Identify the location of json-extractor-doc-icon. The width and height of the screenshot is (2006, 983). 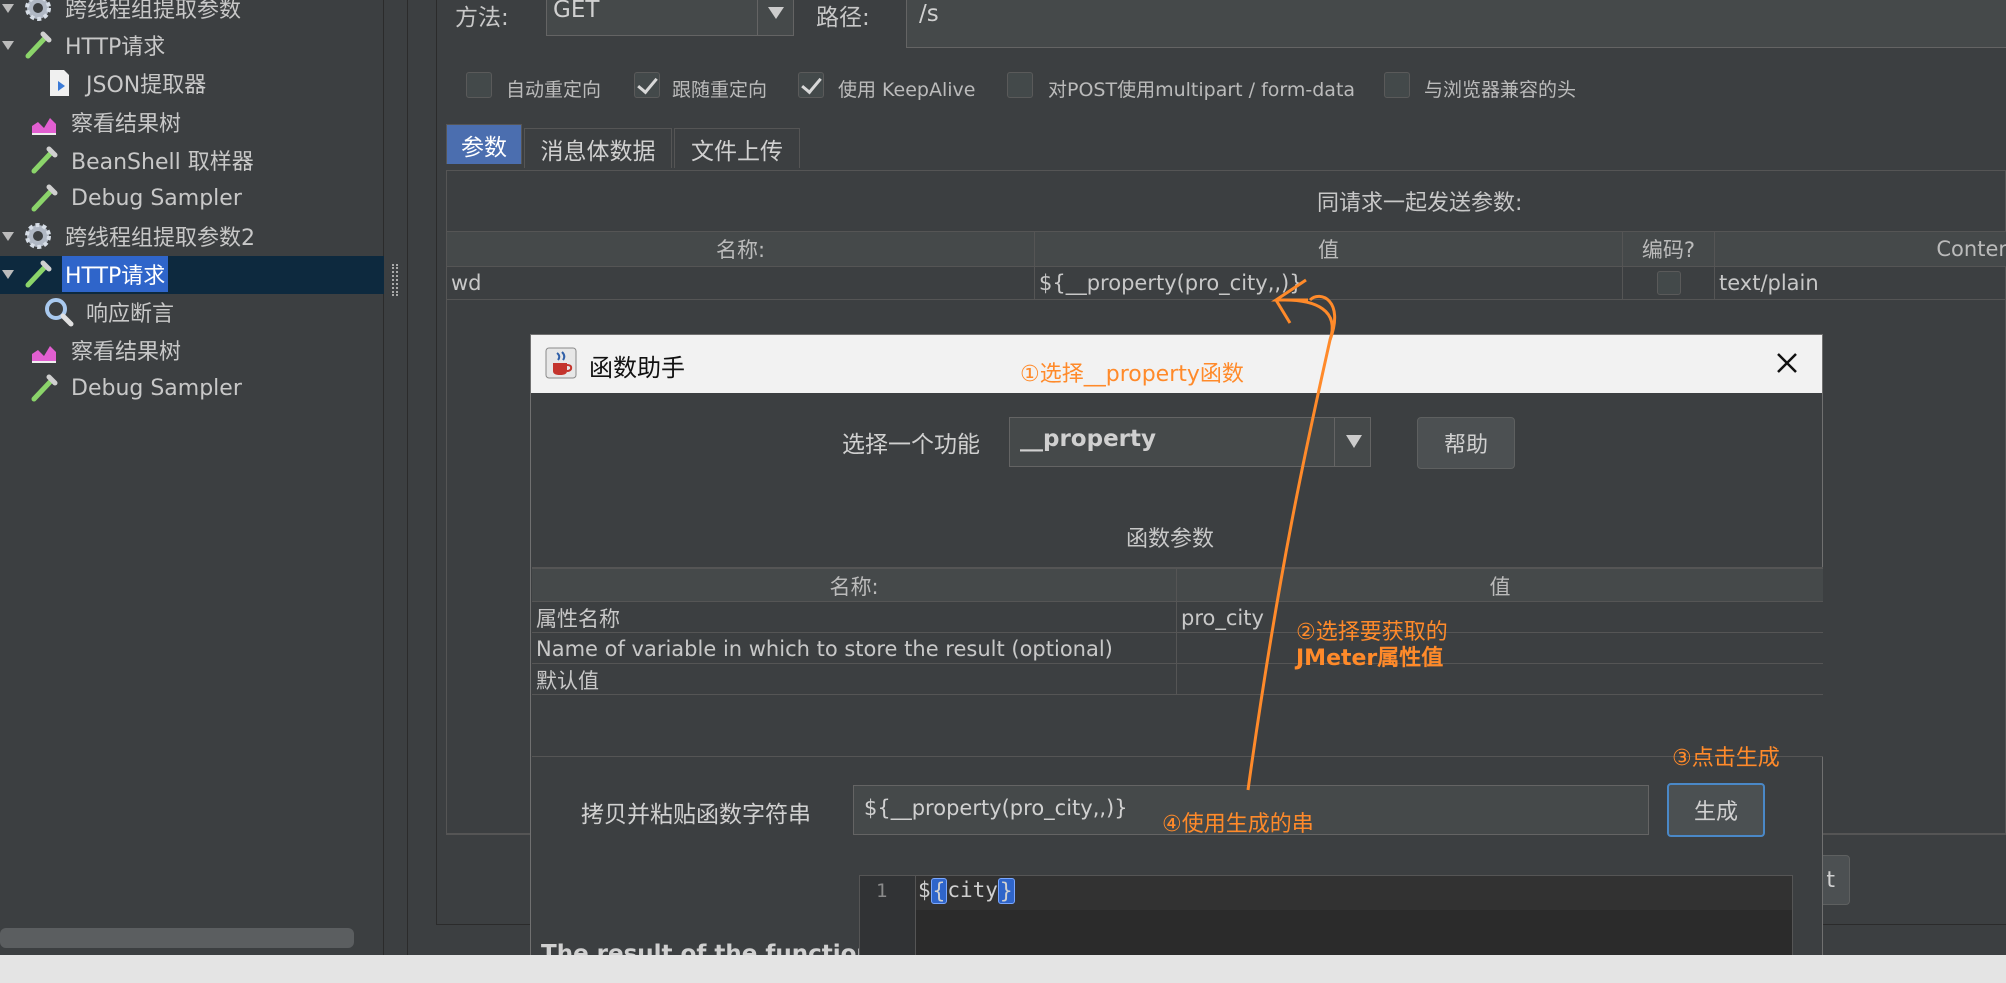
(59, 83).